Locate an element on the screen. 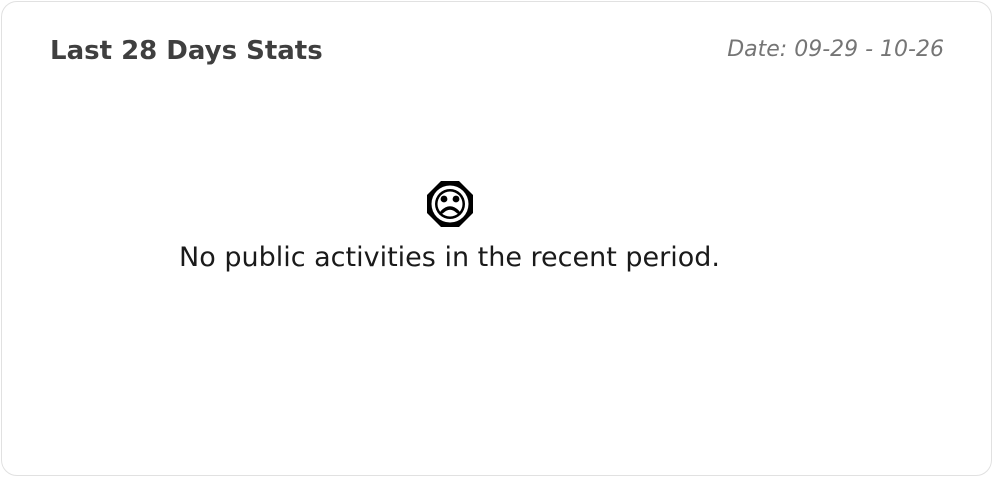  sad-face-icon is located at coordinates (450, 204).